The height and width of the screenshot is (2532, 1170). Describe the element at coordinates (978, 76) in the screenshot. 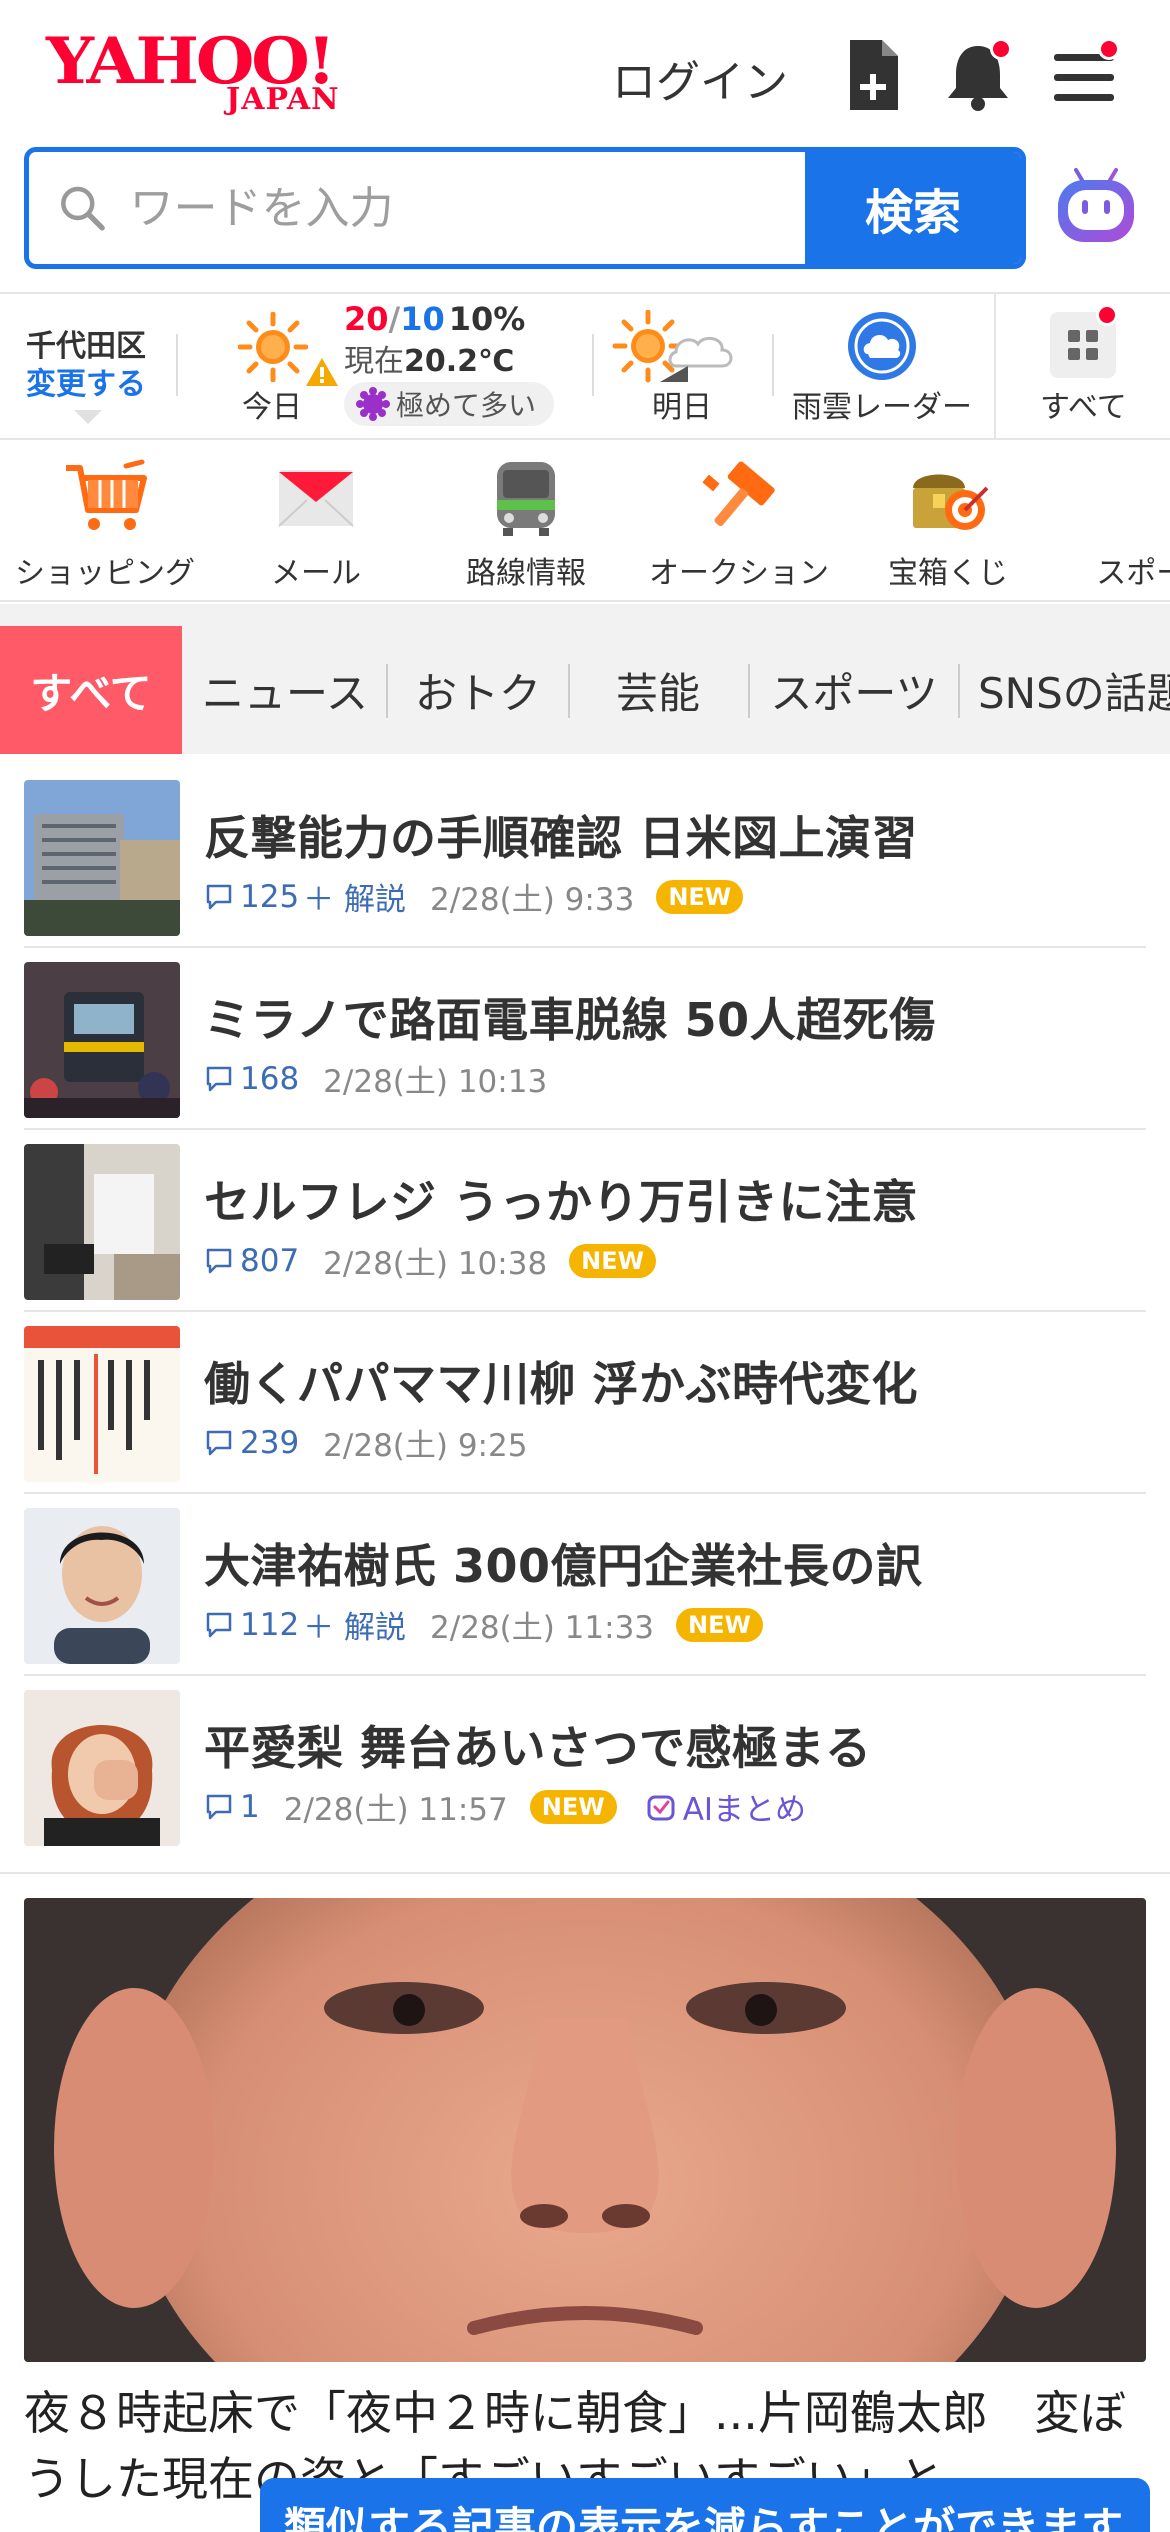

I see `notification-bell-icon` at that location.